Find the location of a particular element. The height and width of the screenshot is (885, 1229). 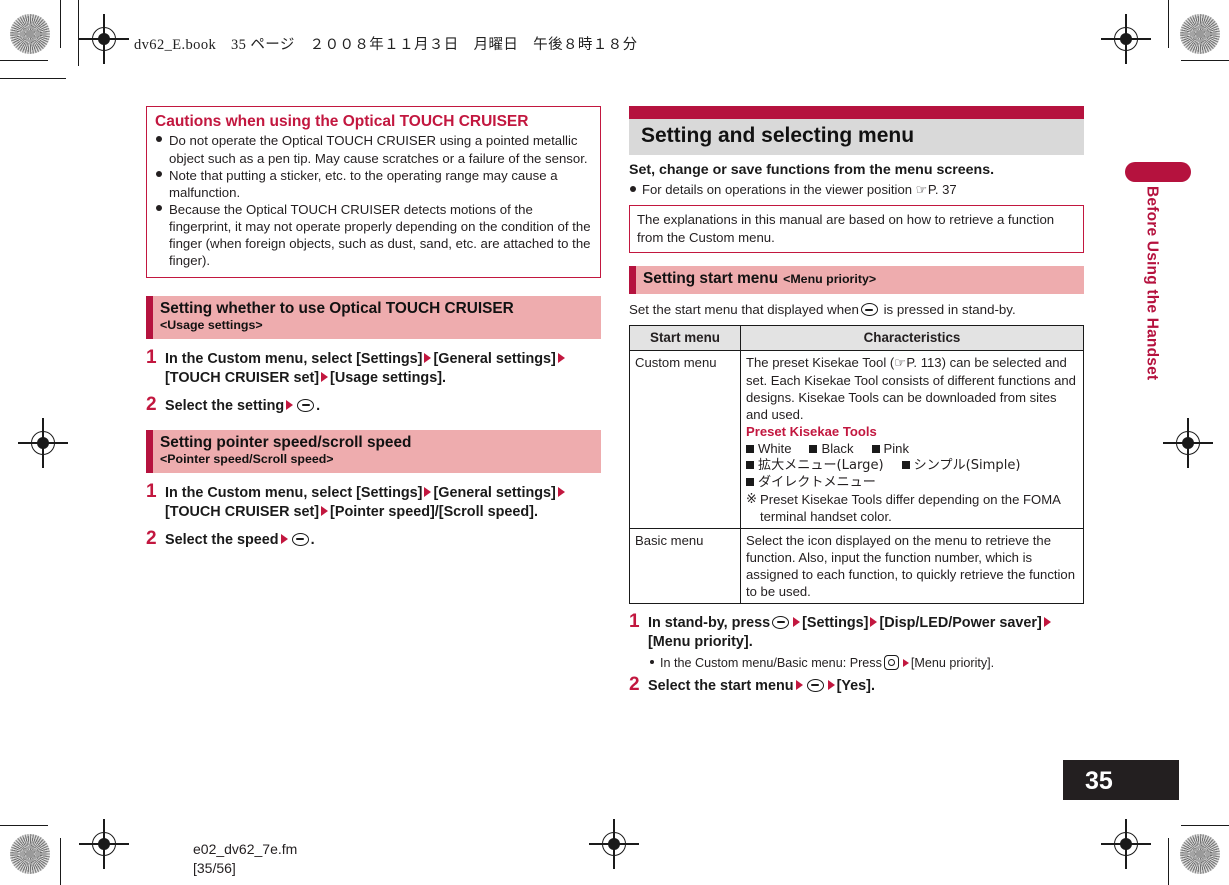

step-text: Select the setting. is located at coordinates (383, 406).